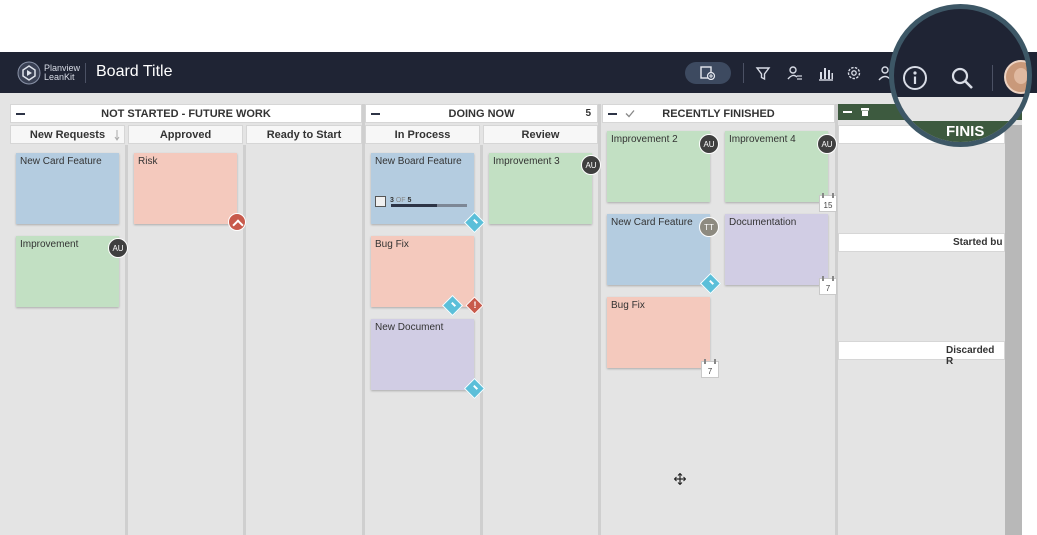  I want to click on card-new-board-feature: New Board Feature 3 OF 5, so click(428, 193).